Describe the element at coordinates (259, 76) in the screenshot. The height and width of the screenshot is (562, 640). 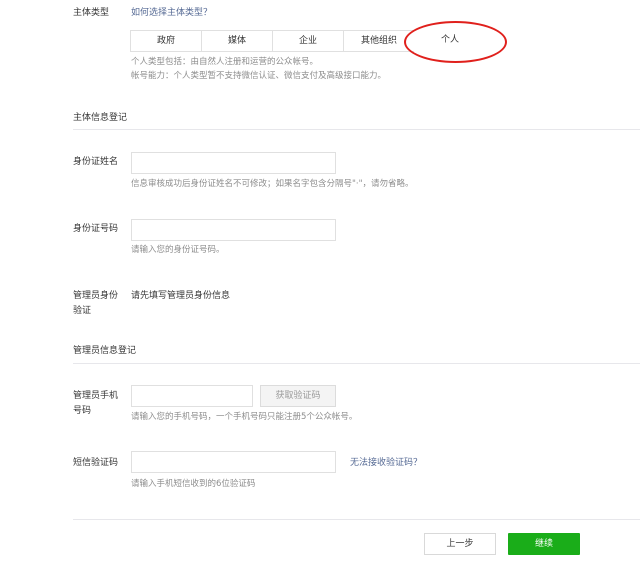
I see `subject-type-tip-2: 帐号能力：个人类型暂不支持微信认证、微信支付及高级接口能力。` at that location.